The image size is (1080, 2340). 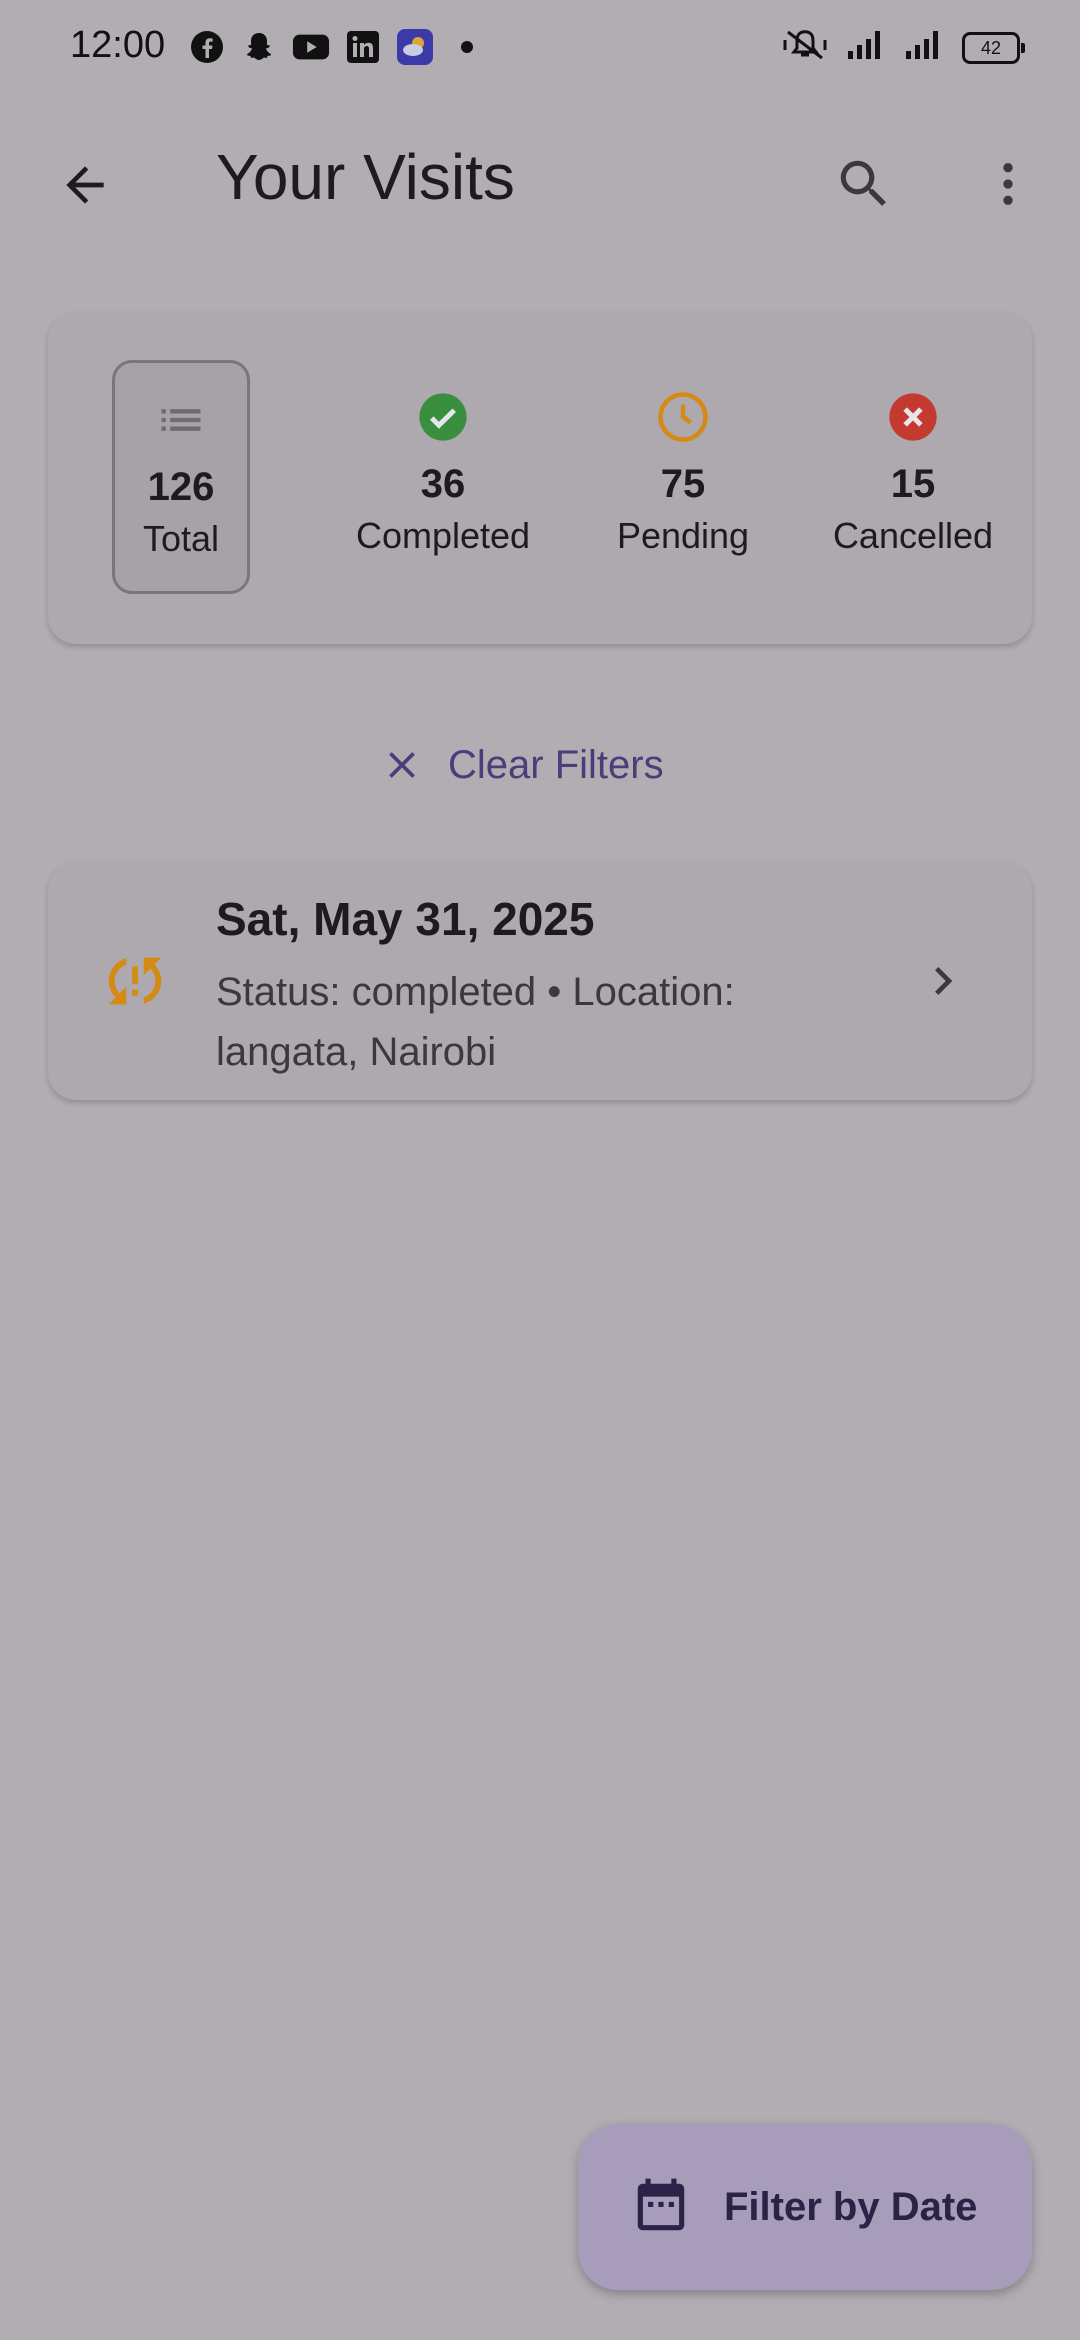 I want to click on stat-total: 126 Total, so click(x=181, y=477).